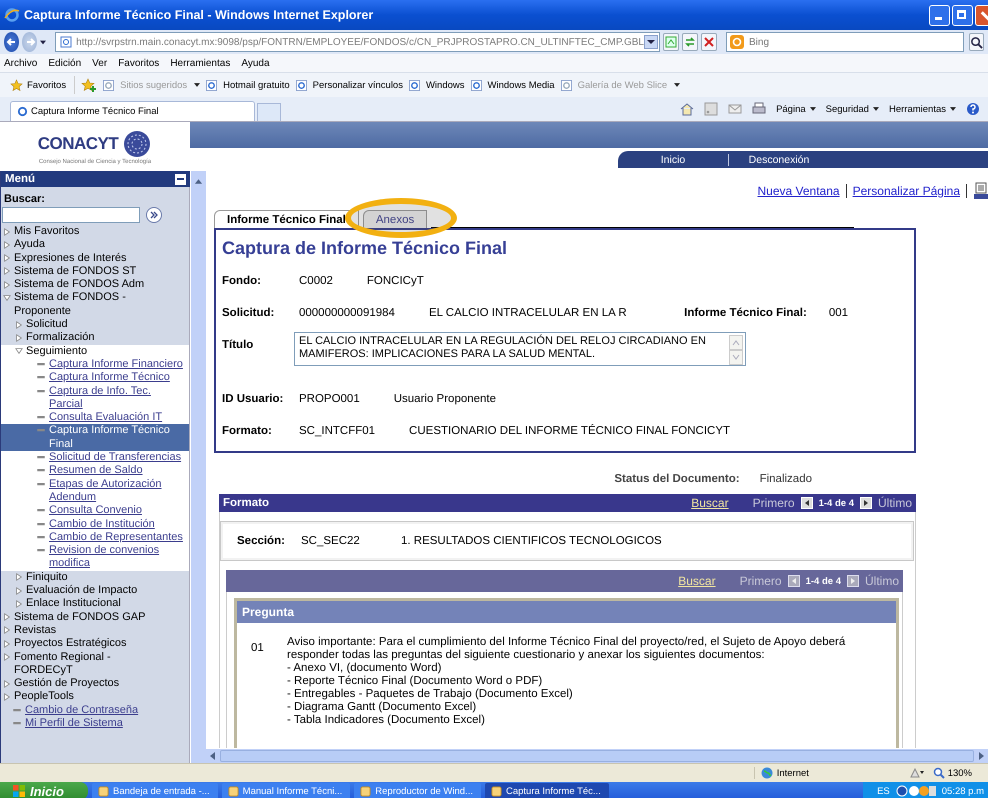 The height and width of the screenshot is (798, 988). I want to click on page-tab: Informe Técnico Final, so click(286, 219).